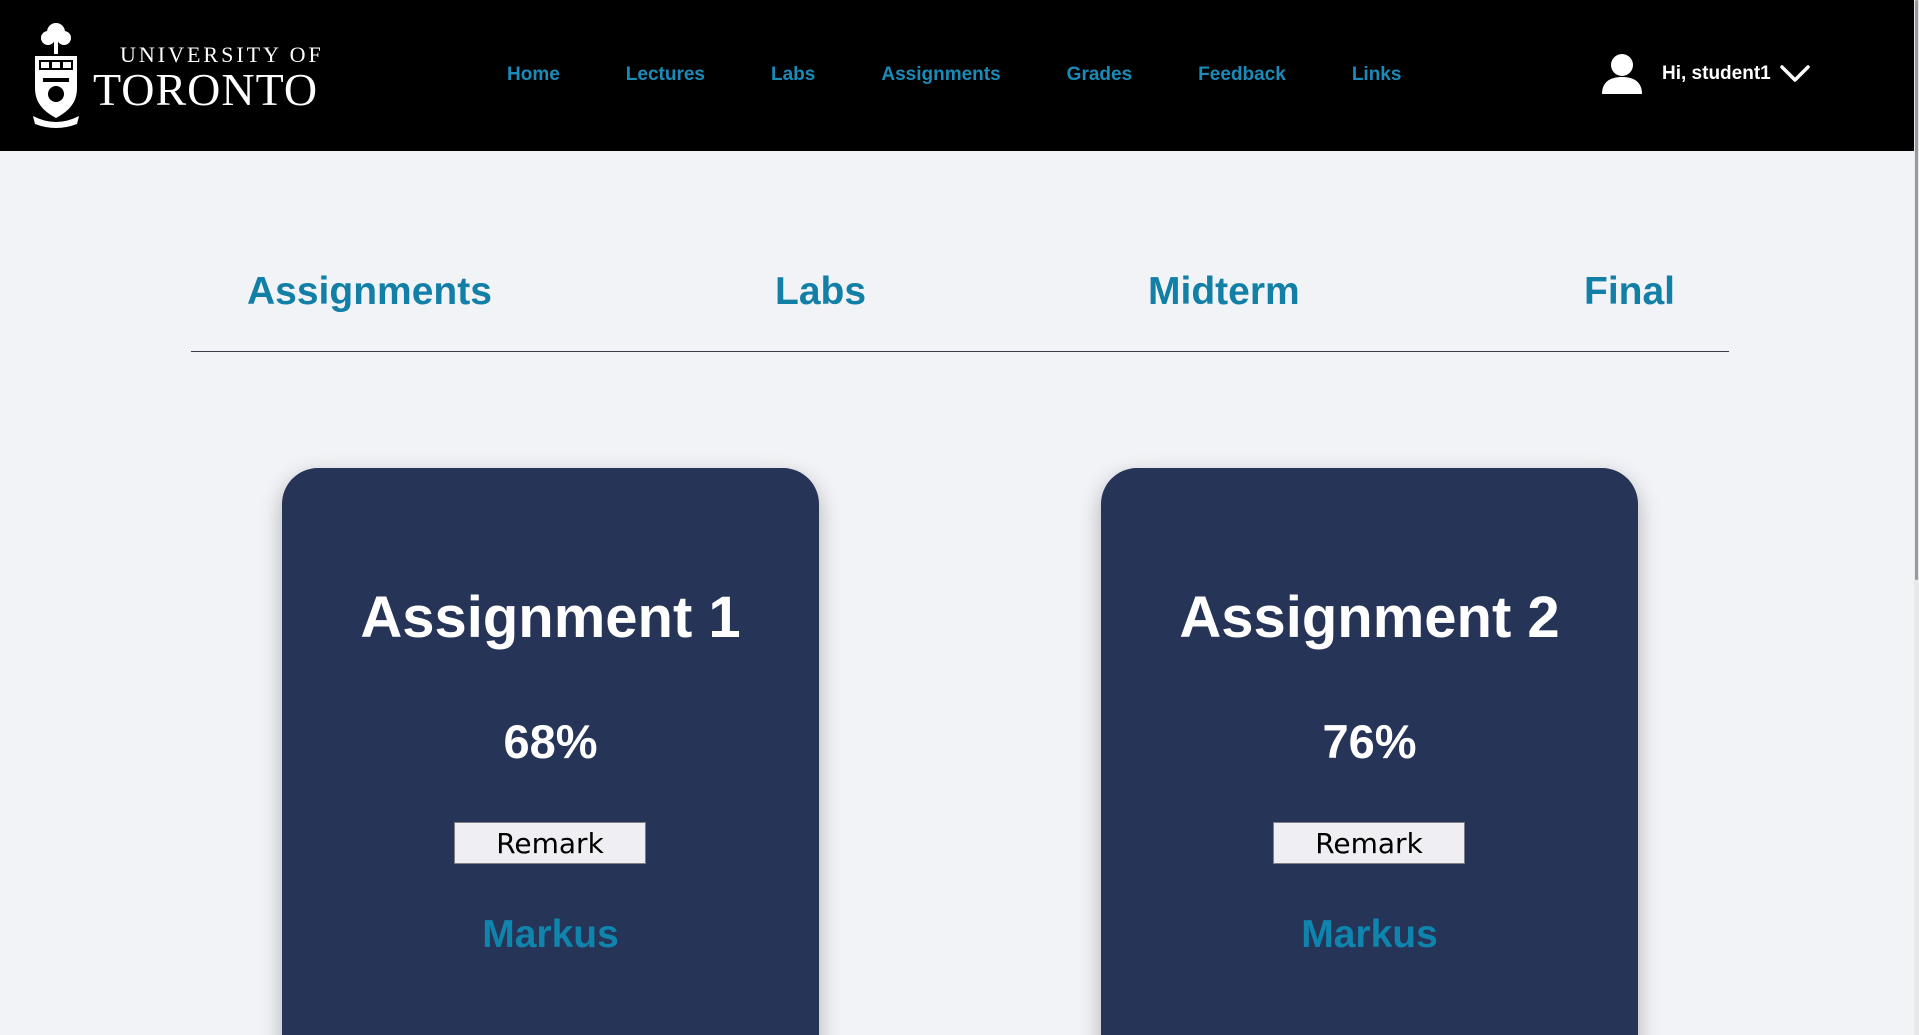 This screenshot has height=1035, width=1919. I want to click on user-menu: Hi, student1, so click(1705, 74).